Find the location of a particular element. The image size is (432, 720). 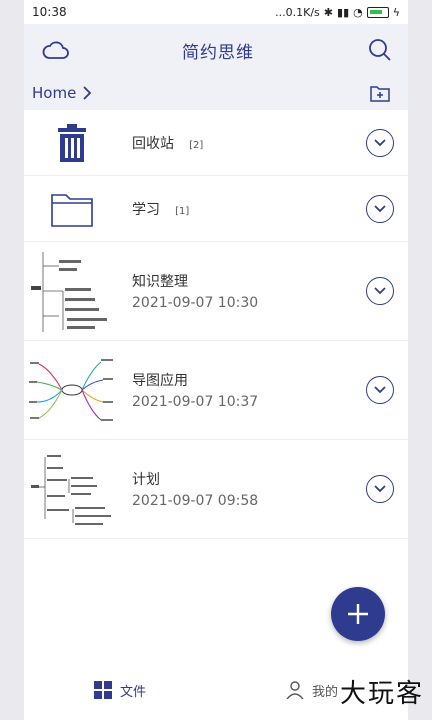

item-name: 学习 is located at coordinates (146, 209).